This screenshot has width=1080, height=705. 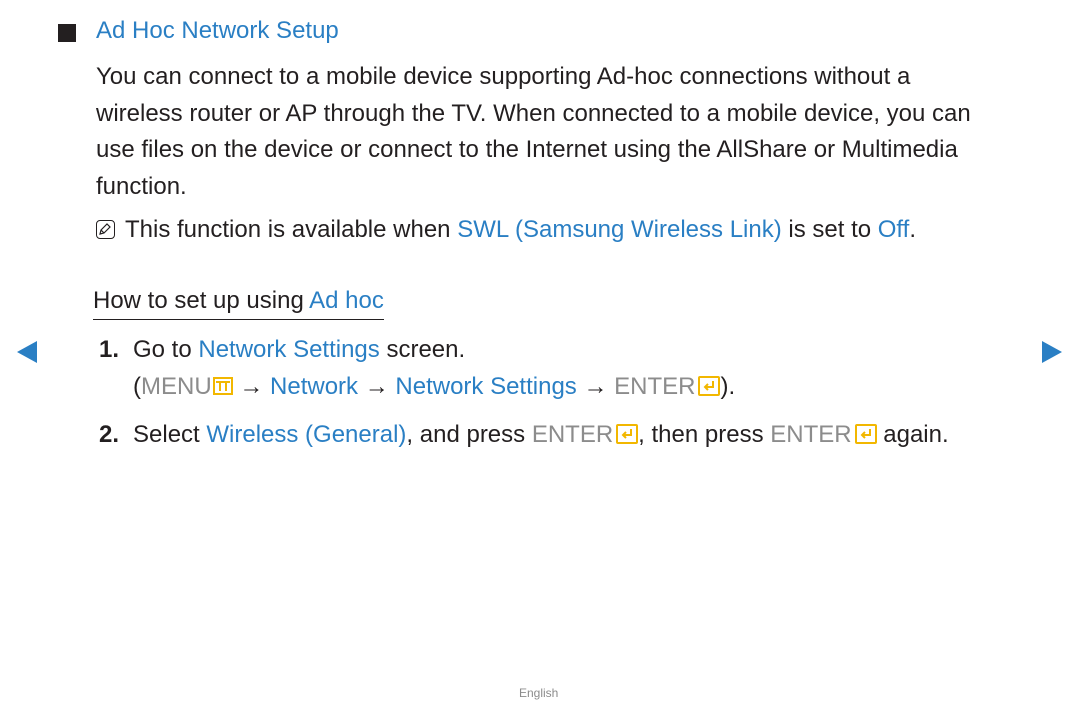 I want to click on note-text: ., so click(x=913, y=229).